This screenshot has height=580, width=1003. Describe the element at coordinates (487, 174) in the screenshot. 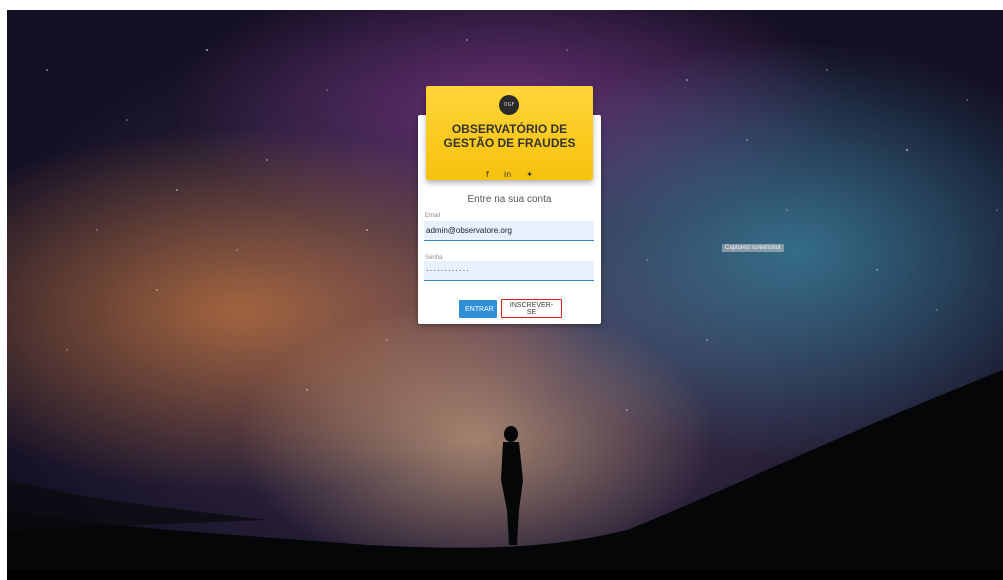

I see `facebook-icon: f` at that location.